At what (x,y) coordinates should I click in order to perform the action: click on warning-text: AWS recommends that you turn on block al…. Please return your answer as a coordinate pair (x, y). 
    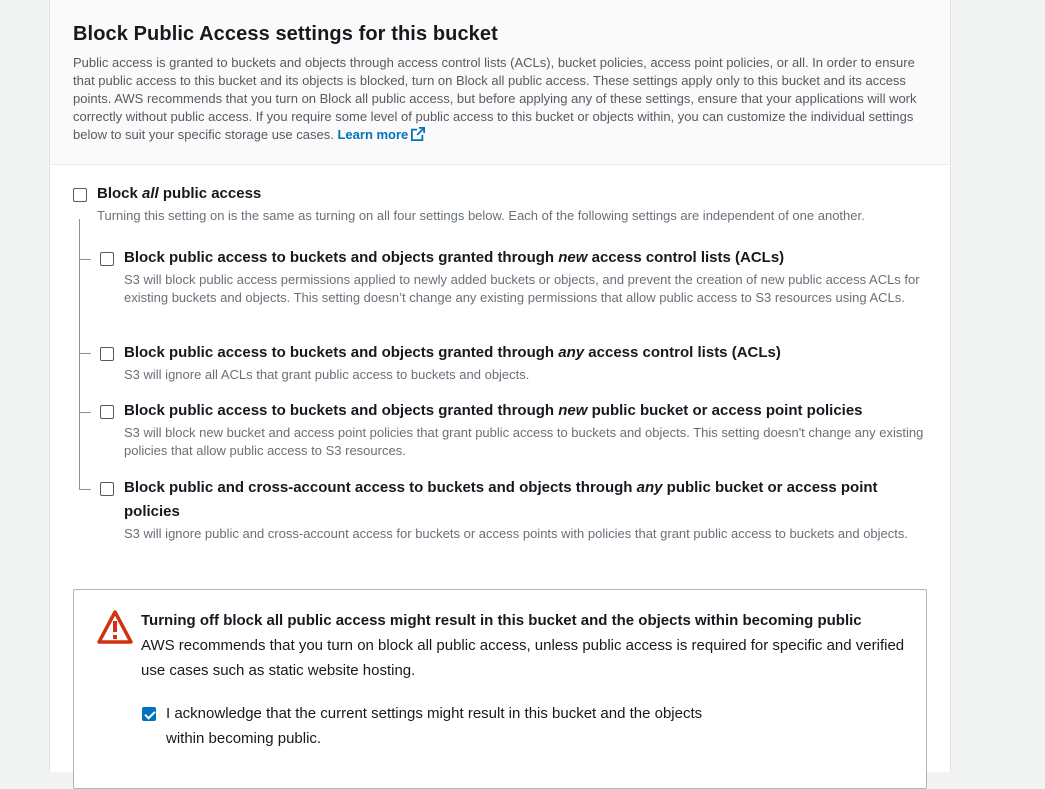
    Looking at the image, I should click on (523, 658).